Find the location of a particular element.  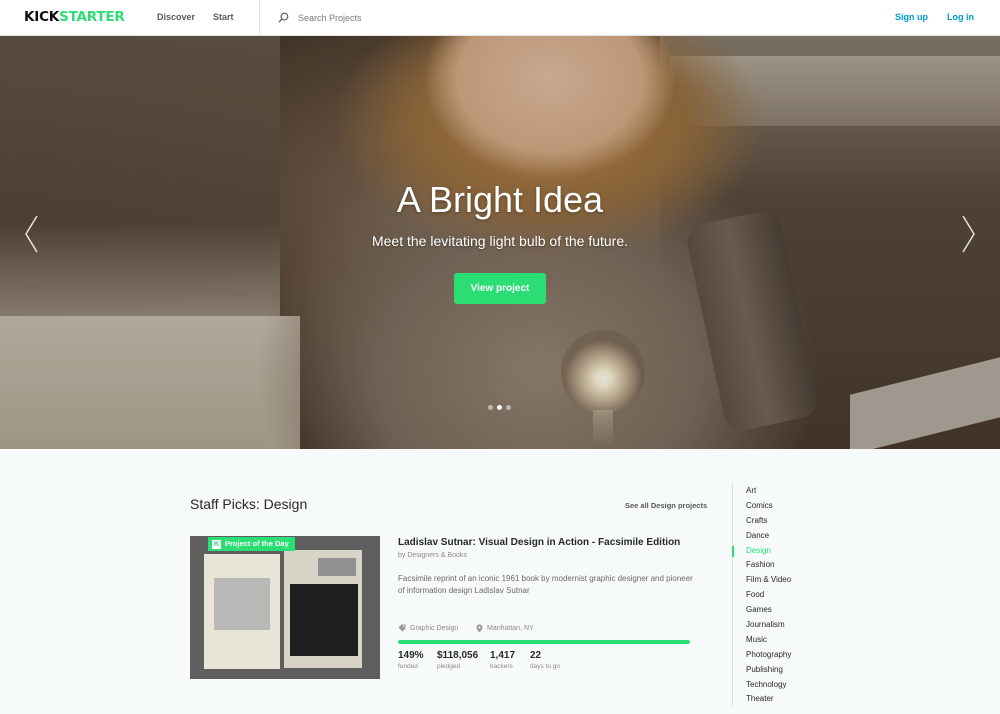

stat-funded-label: funded is located at coordinates (408, 666).